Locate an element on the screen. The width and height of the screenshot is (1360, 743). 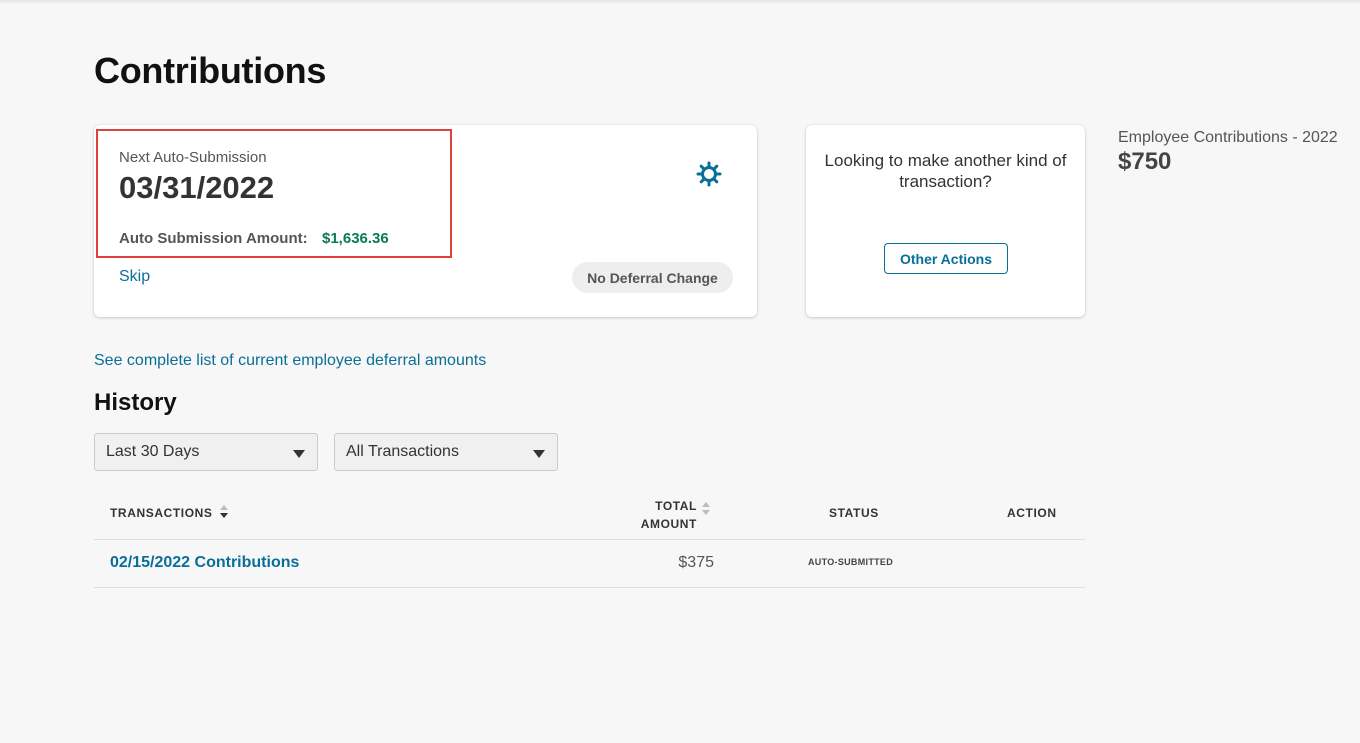
next-auto-submission-date: 03/31/2022 is located at coordinates (197, 187).